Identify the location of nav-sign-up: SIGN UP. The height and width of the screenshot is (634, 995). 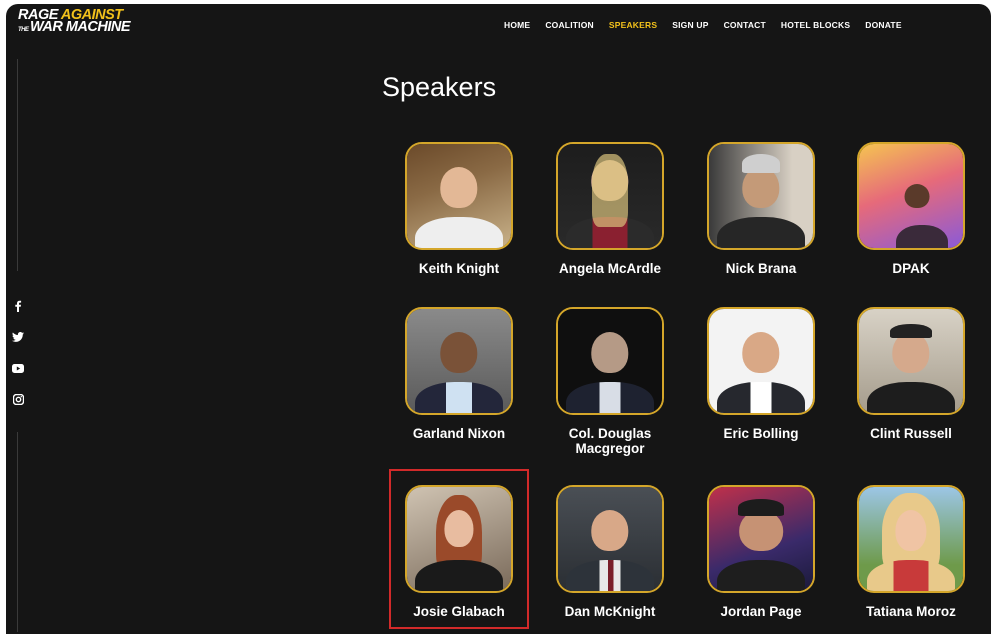
(690, 25).